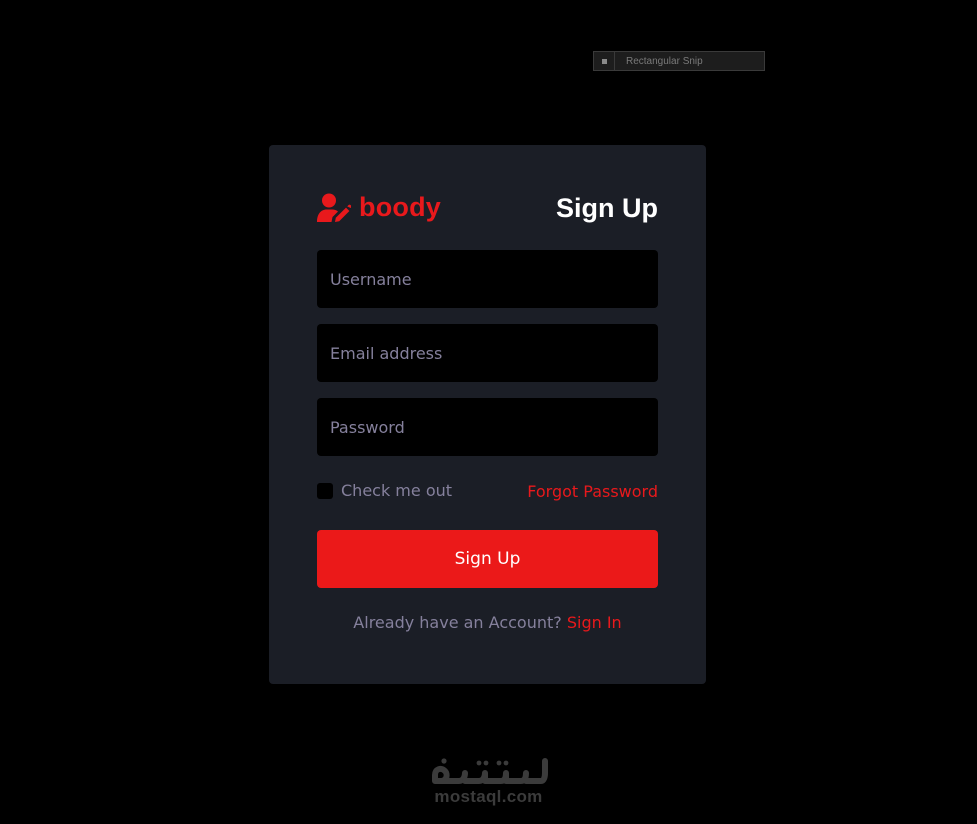  What do you see at coordinates (487, 209) in the screenshot?
I see `card-header: boody Sign Up` at bounding box center [487, 209].